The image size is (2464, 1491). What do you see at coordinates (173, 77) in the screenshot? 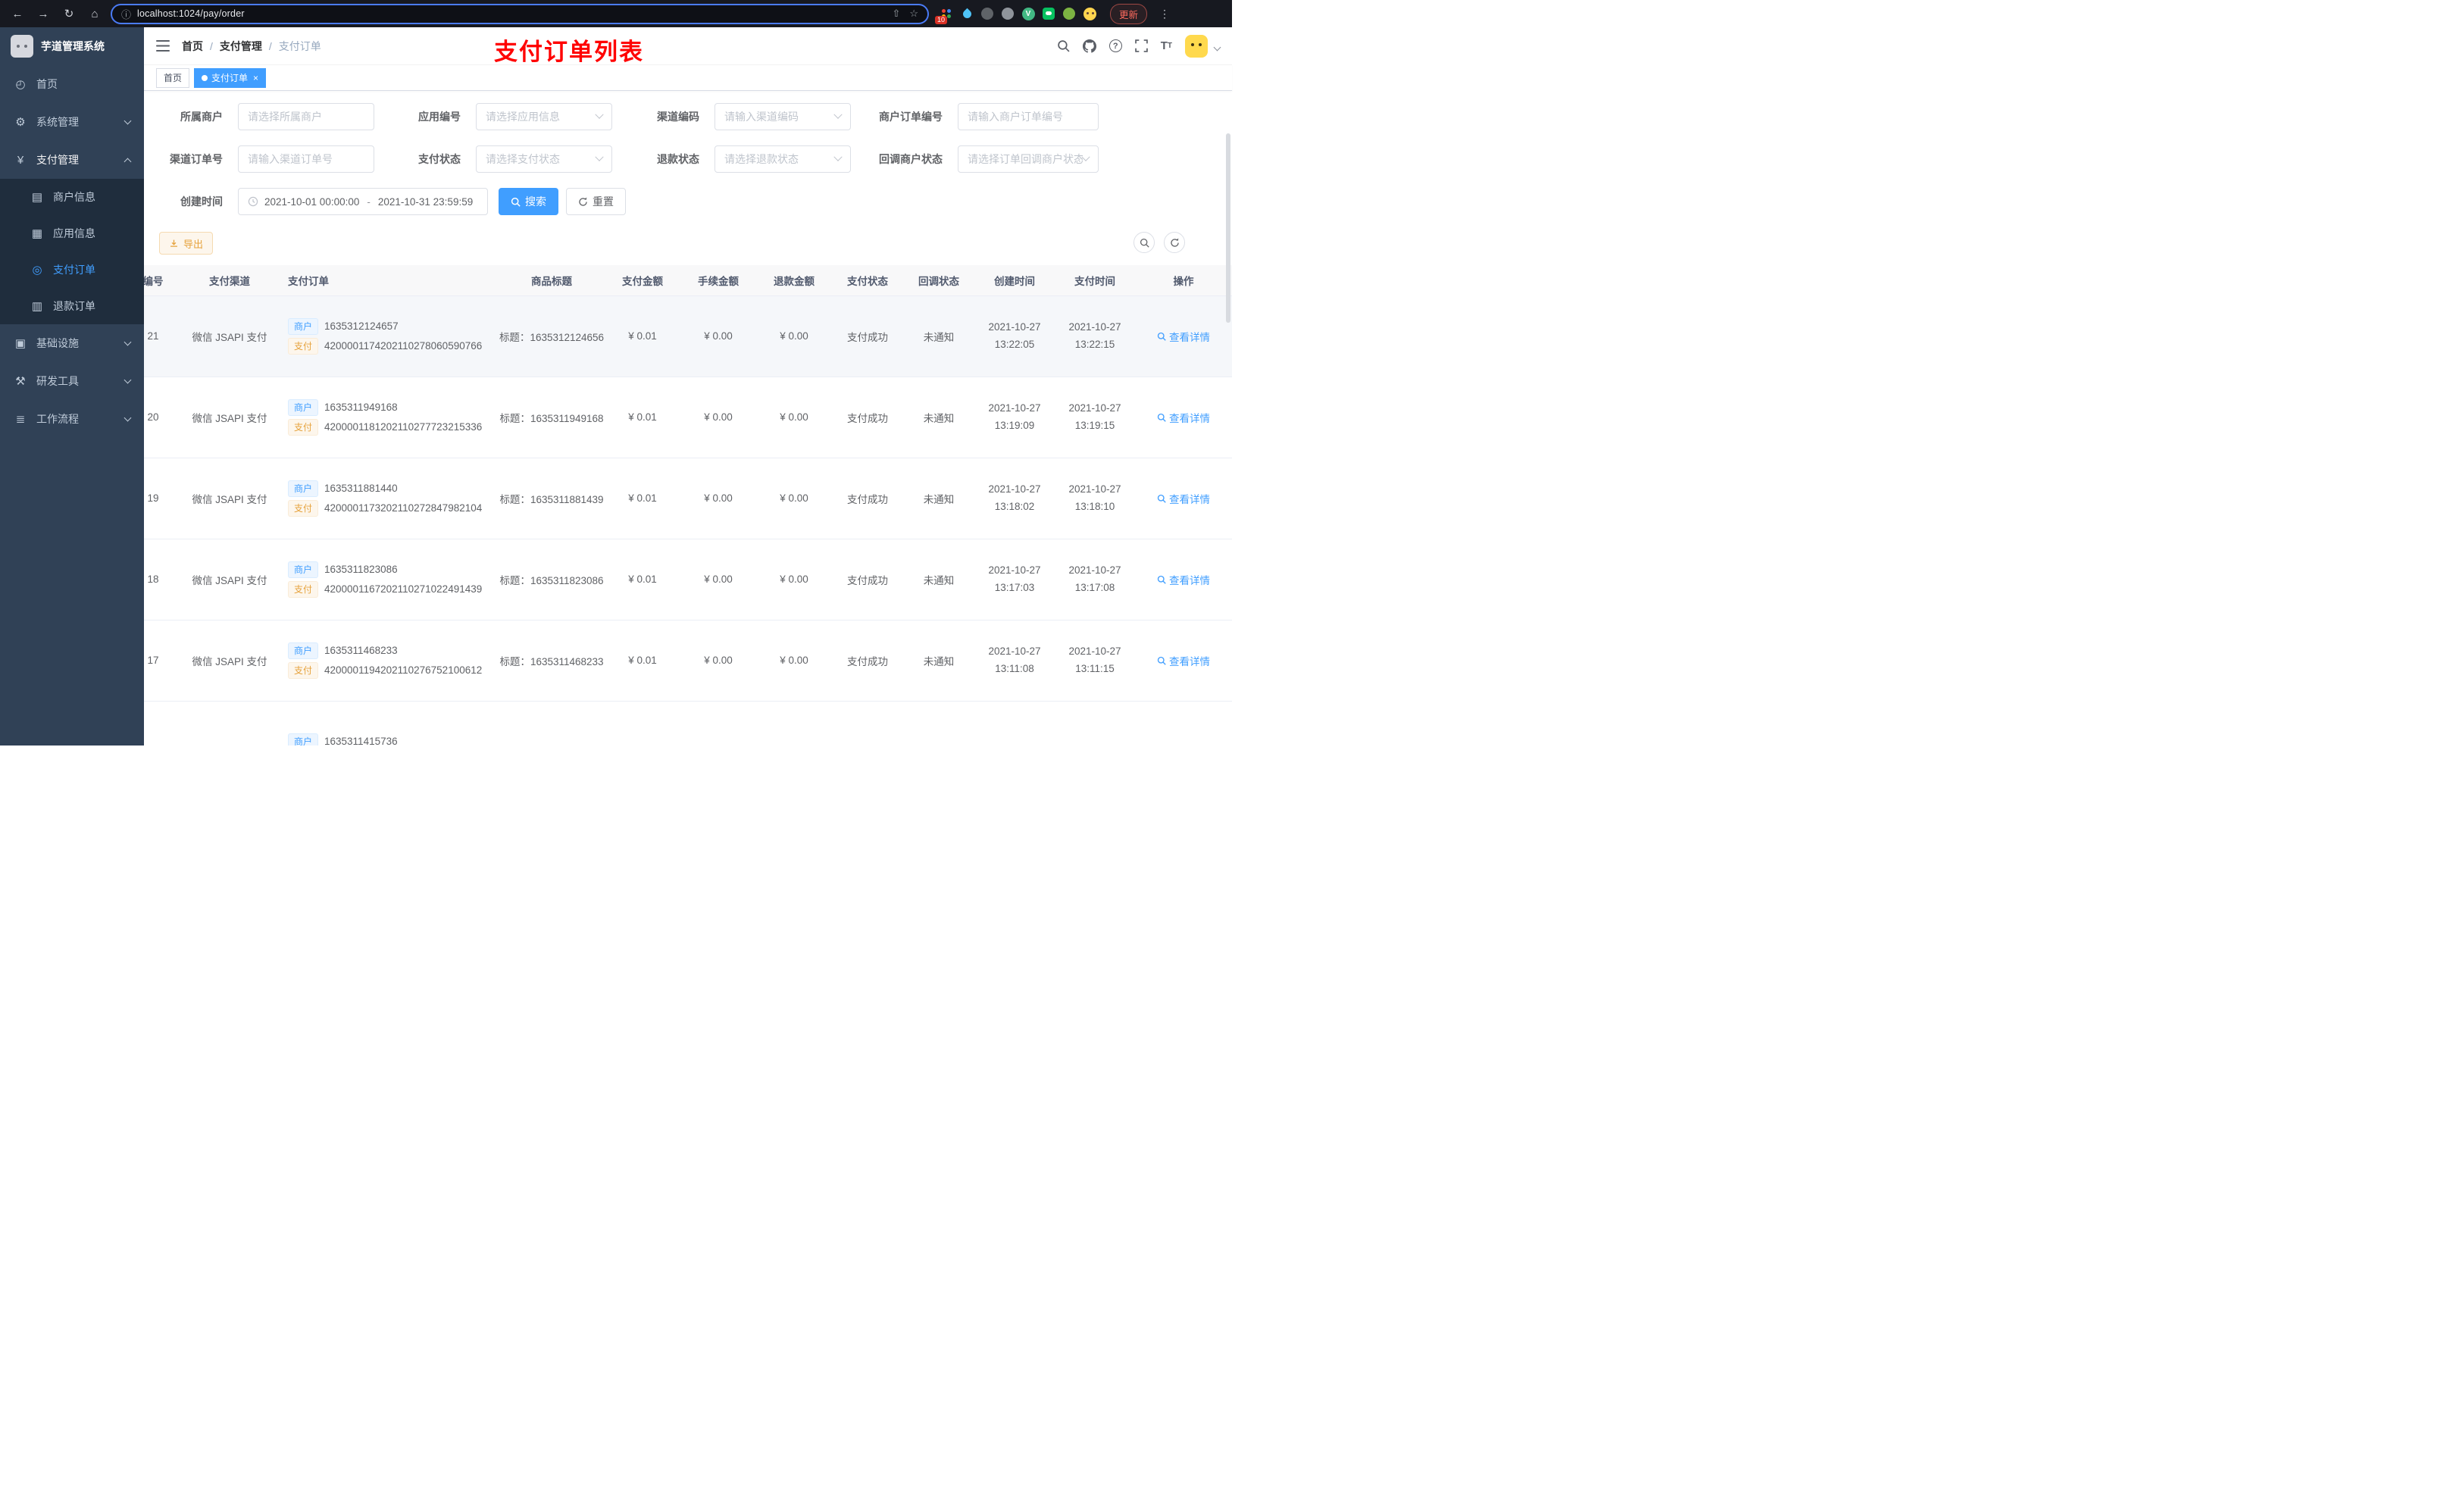
I see `tab-home: 首页` at bounding box center [173, 77].